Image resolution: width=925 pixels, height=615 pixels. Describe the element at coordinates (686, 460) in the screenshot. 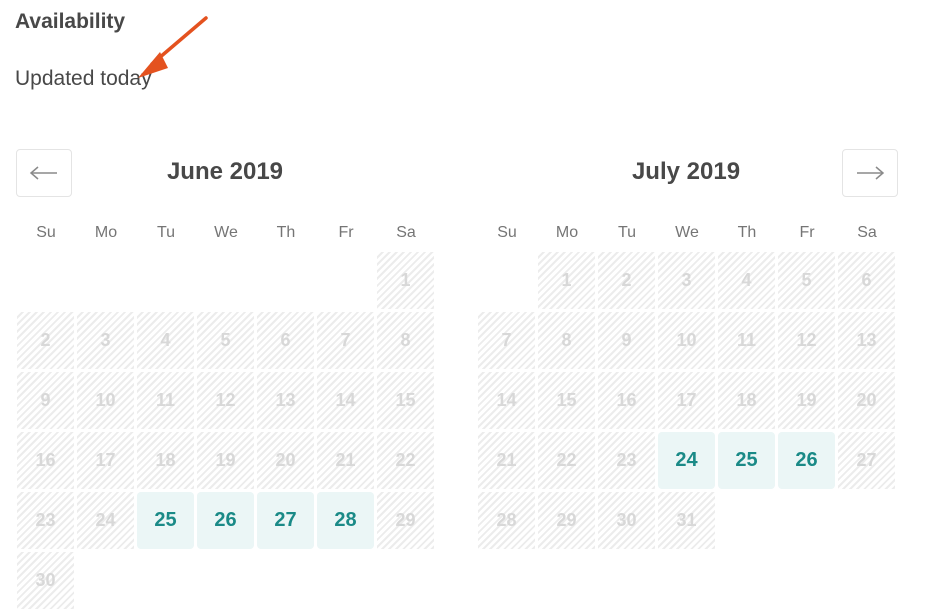

I see `day-cell-available: 24` at that location.